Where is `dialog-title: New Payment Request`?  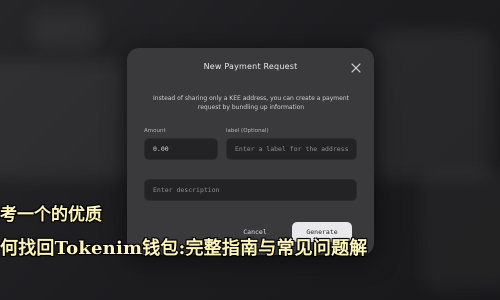
dialog-title: New Payment Request is located at coordinates (250, 66).